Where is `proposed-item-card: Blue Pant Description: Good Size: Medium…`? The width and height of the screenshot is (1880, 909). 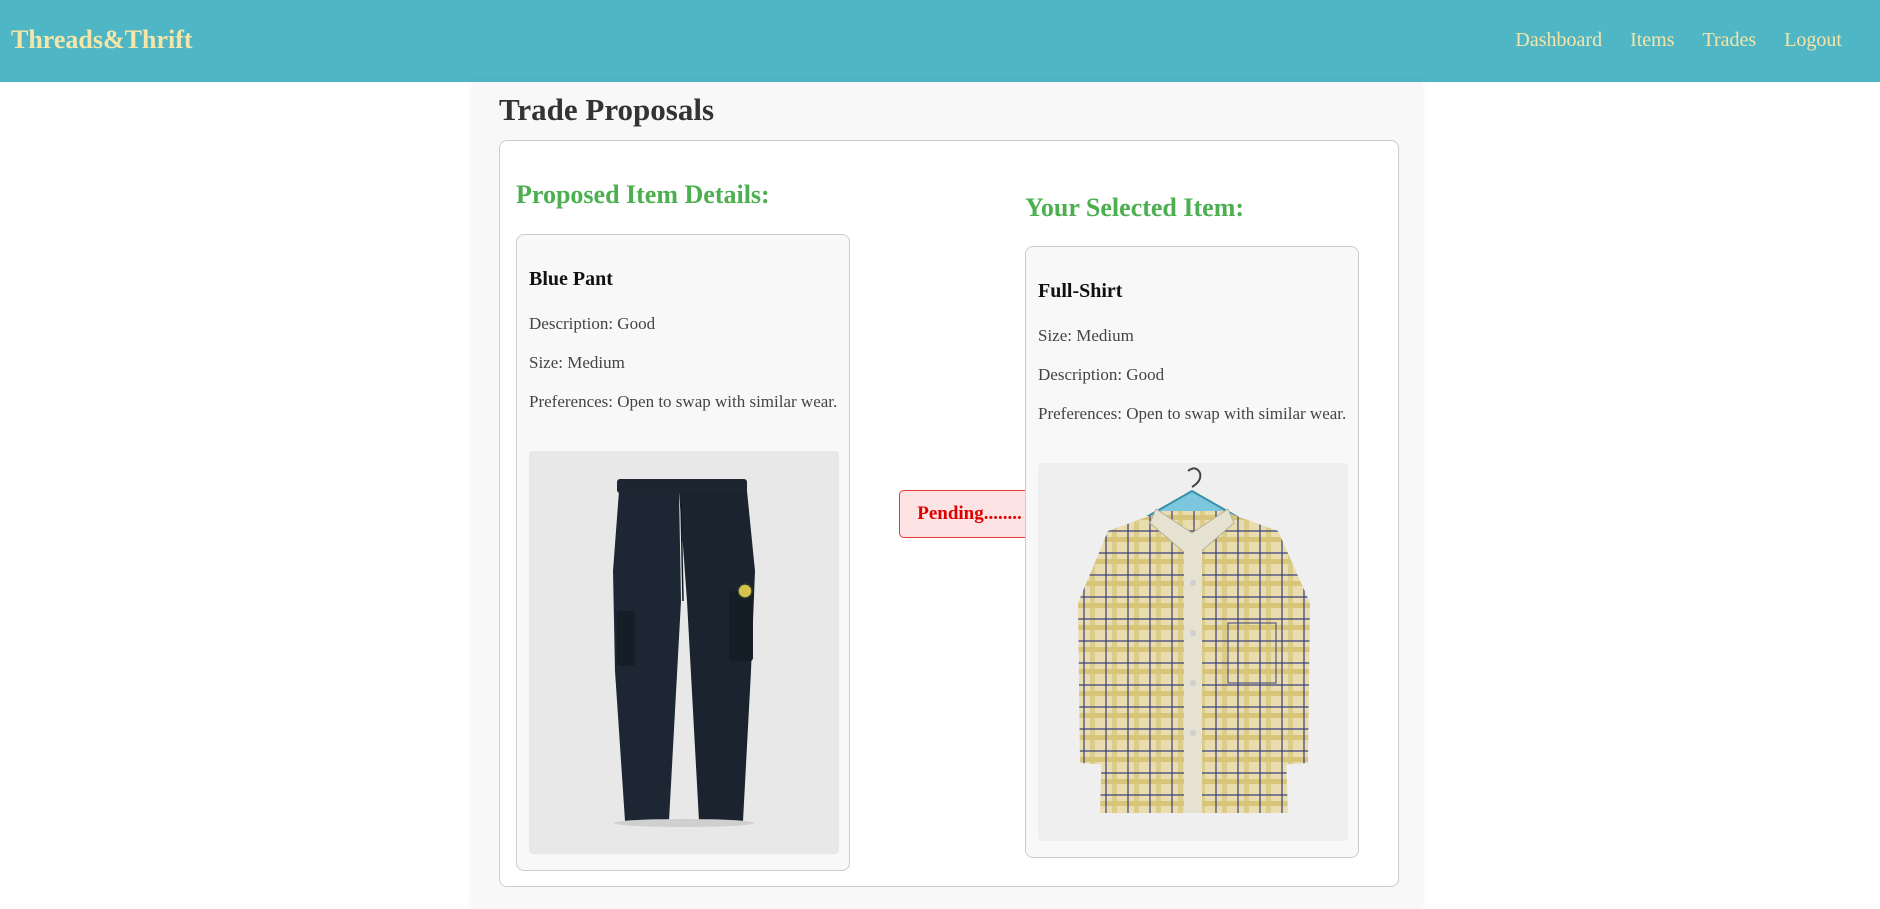 proposed-item-card: Blue Pant Description: Good Size: Medium… is located at coordinates (683, 552).